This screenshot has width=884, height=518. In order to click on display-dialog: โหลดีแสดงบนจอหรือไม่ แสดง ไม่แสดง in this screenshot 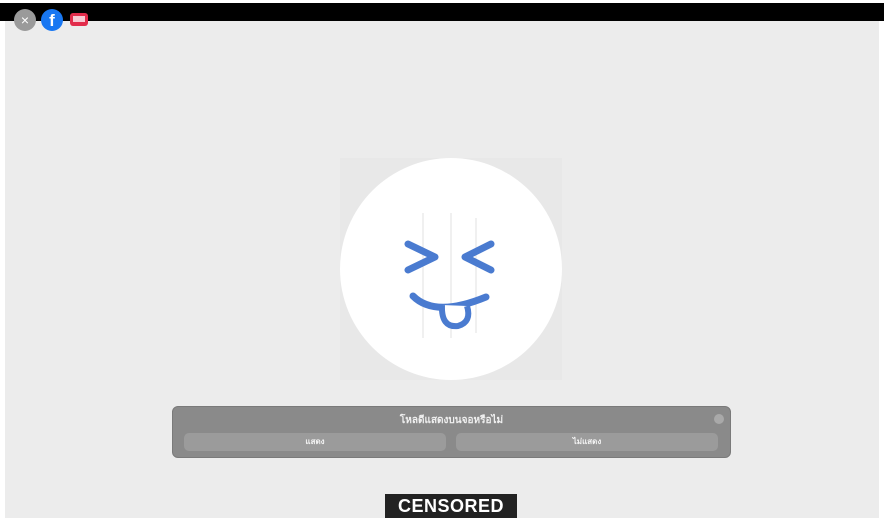, I will do `click(451, 432)`.